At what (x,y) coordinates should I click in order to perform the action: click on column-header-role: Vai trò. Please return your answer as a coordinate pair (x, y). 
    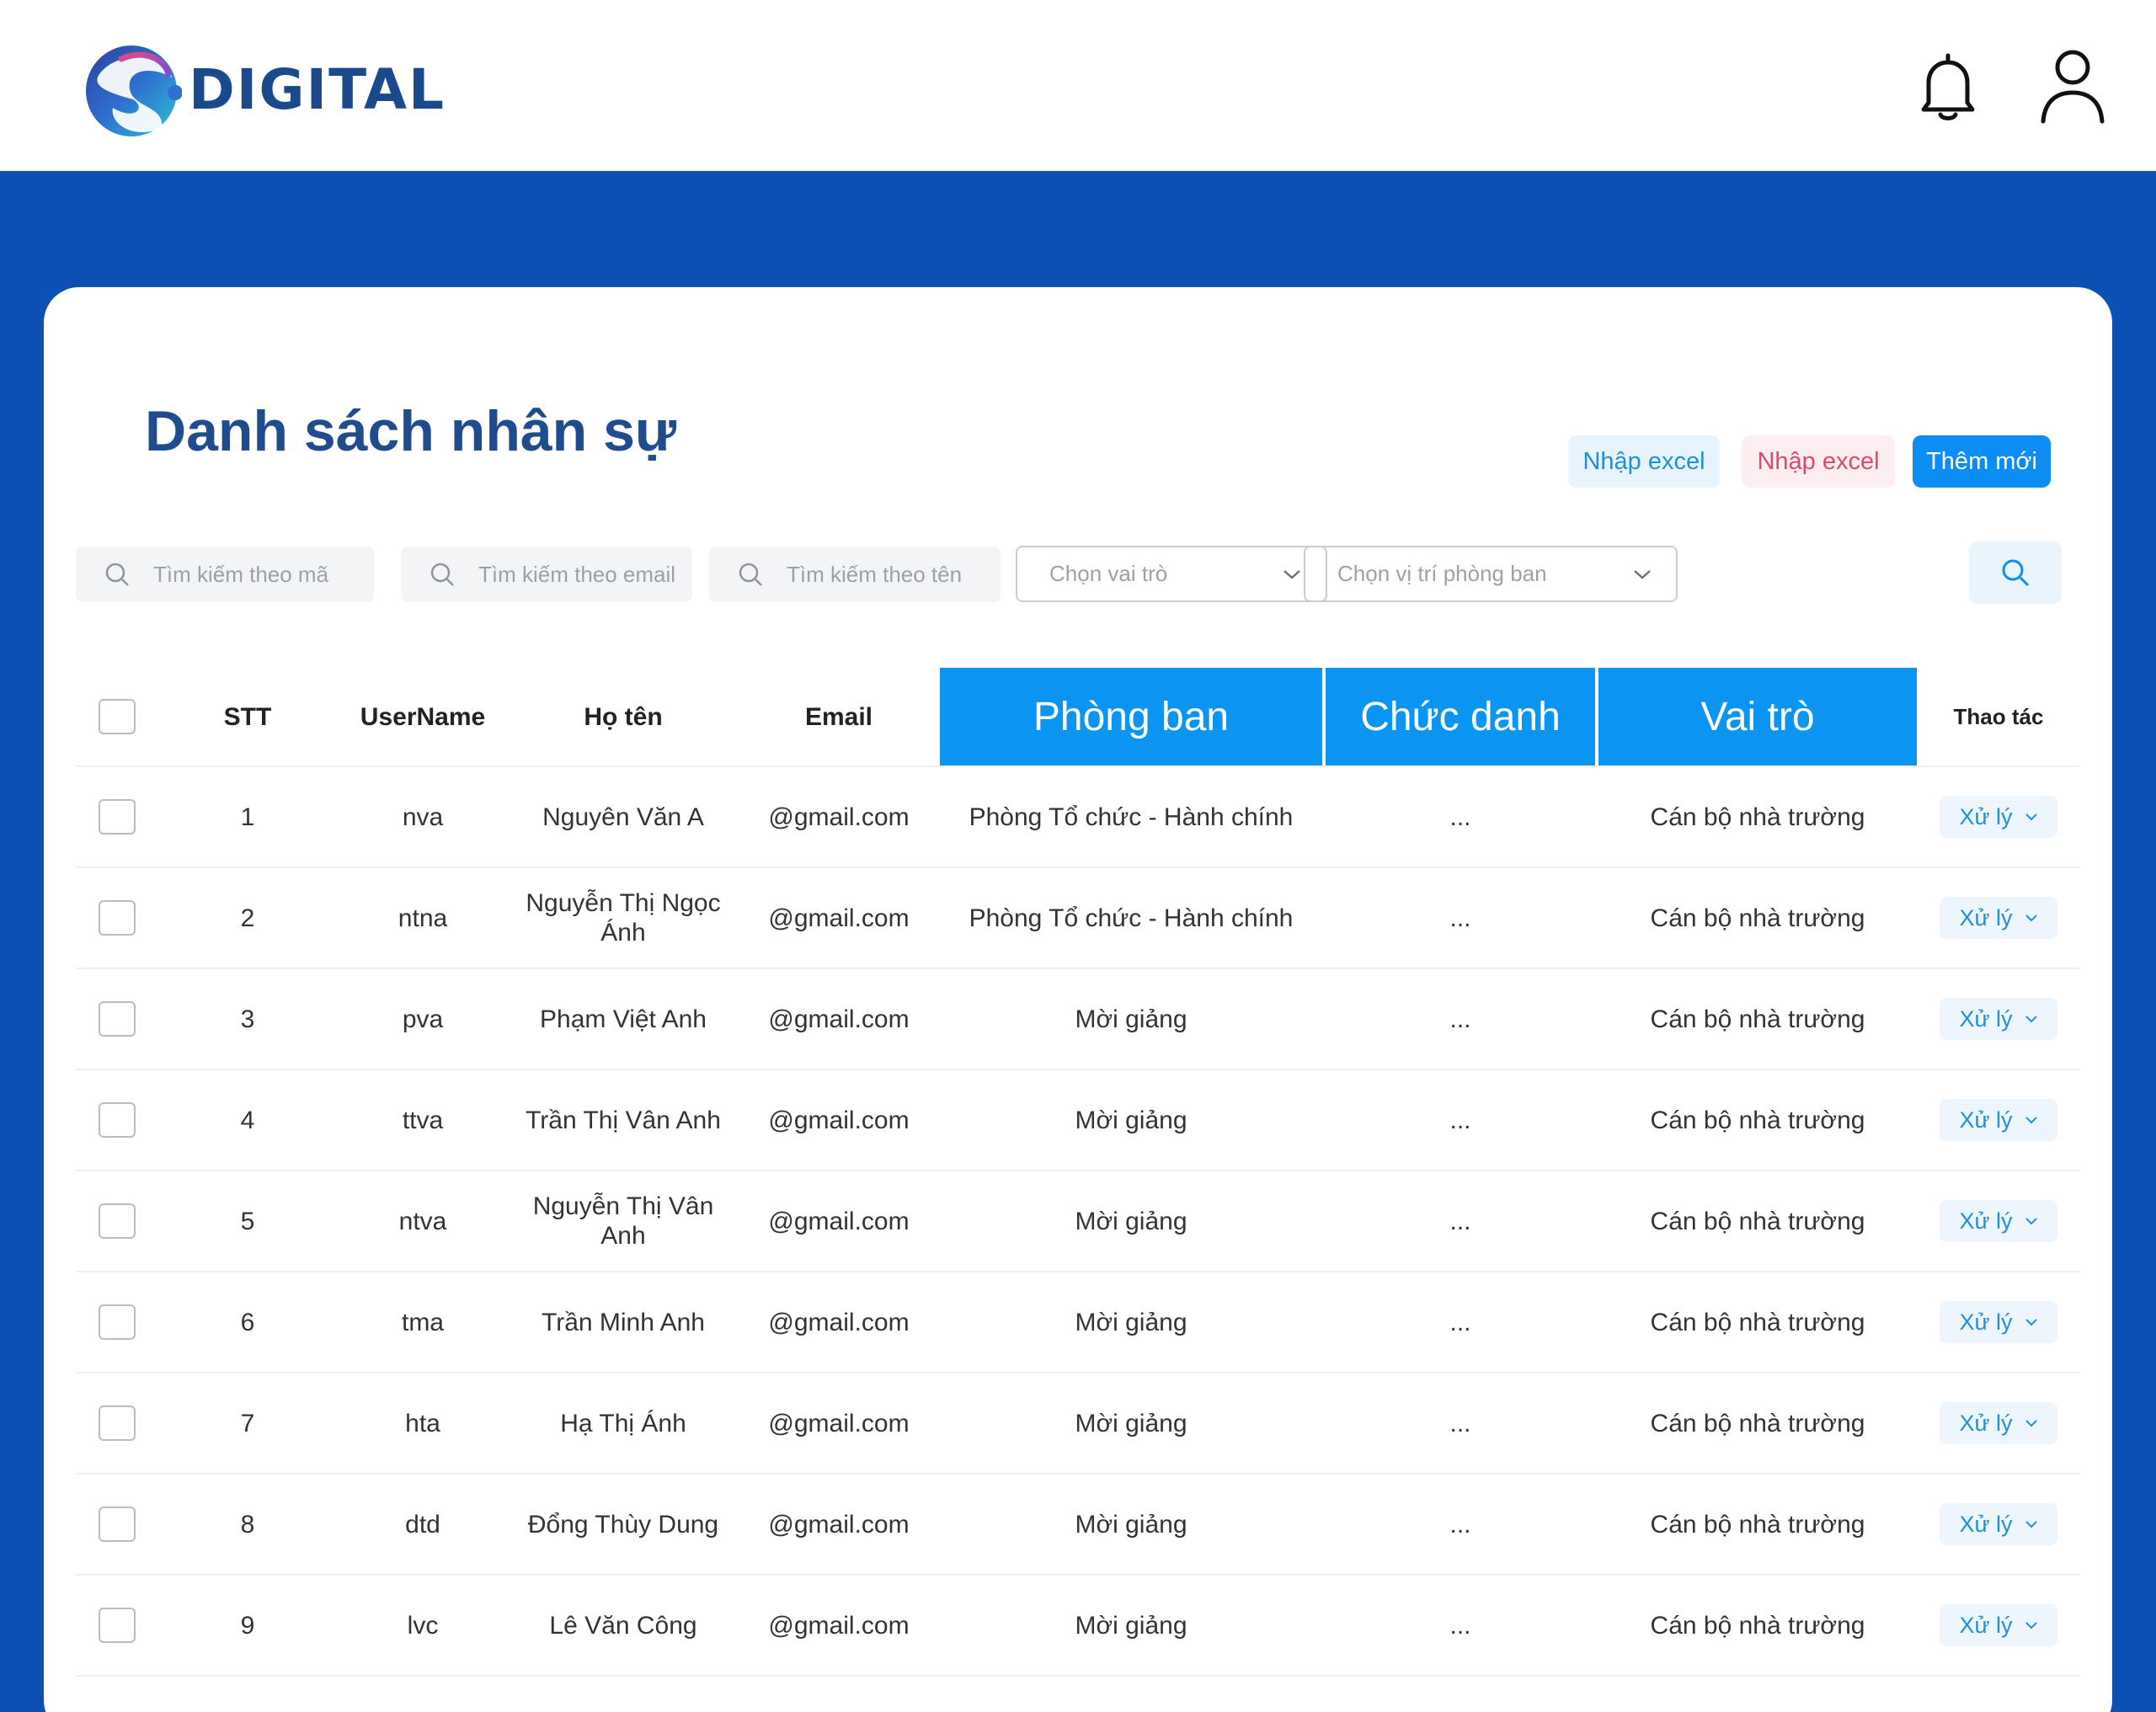
    Looking at the image, I should click on (1757, 716).